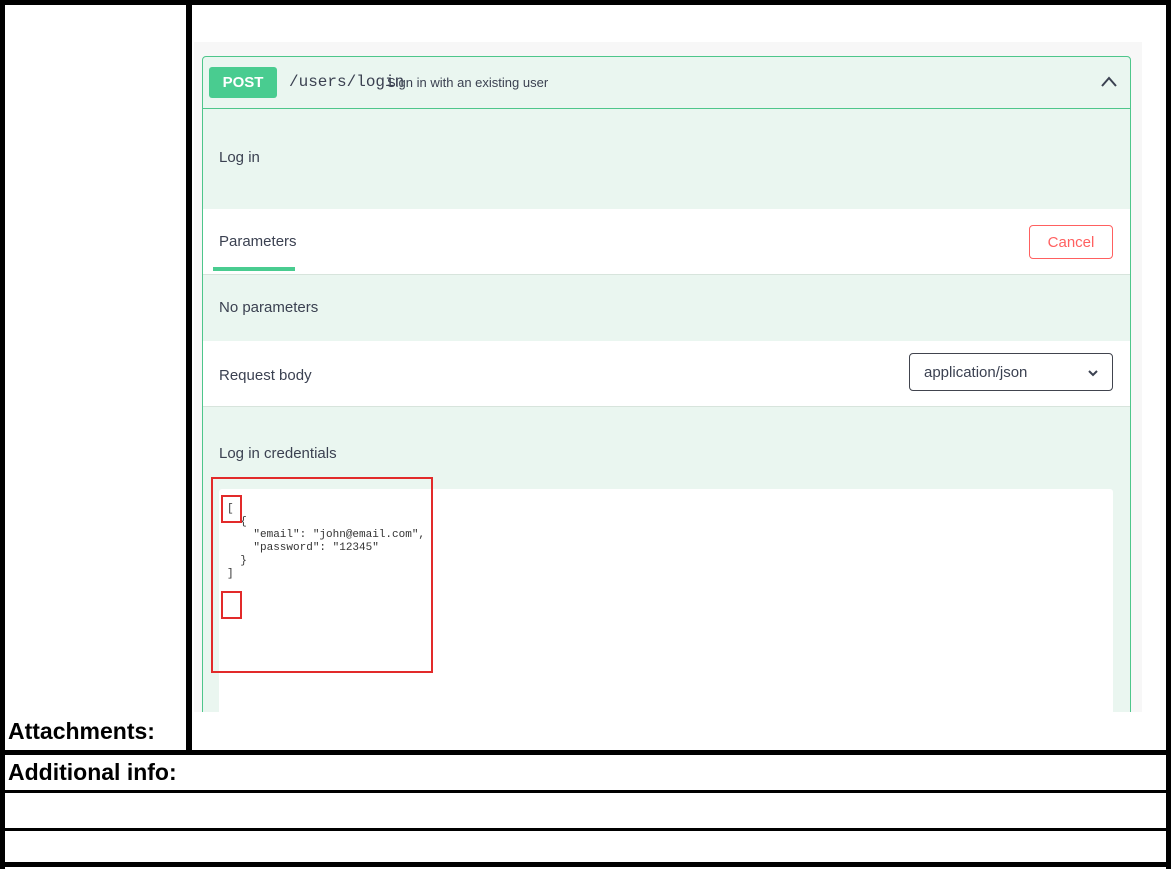  Describe the element at coordinates (322, 575) in the screenshot. I see `annotation-highlight-box` at that location.